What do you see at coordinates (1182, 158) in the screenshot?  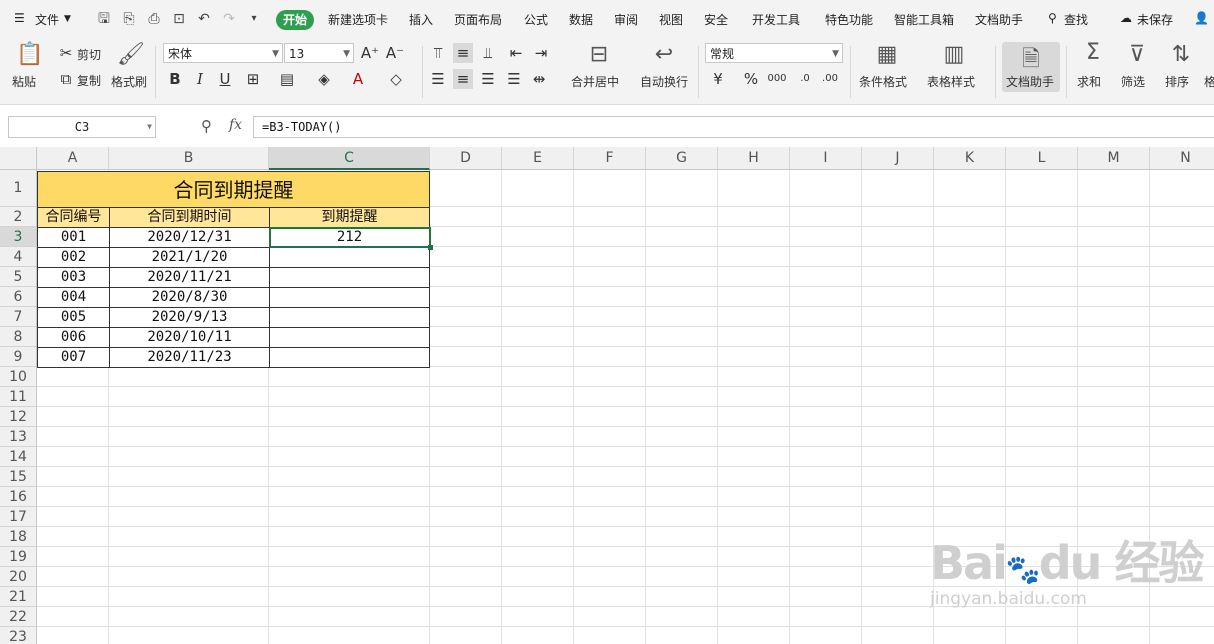 I see `column-header-n: N` at bounding box center [1182, 158].